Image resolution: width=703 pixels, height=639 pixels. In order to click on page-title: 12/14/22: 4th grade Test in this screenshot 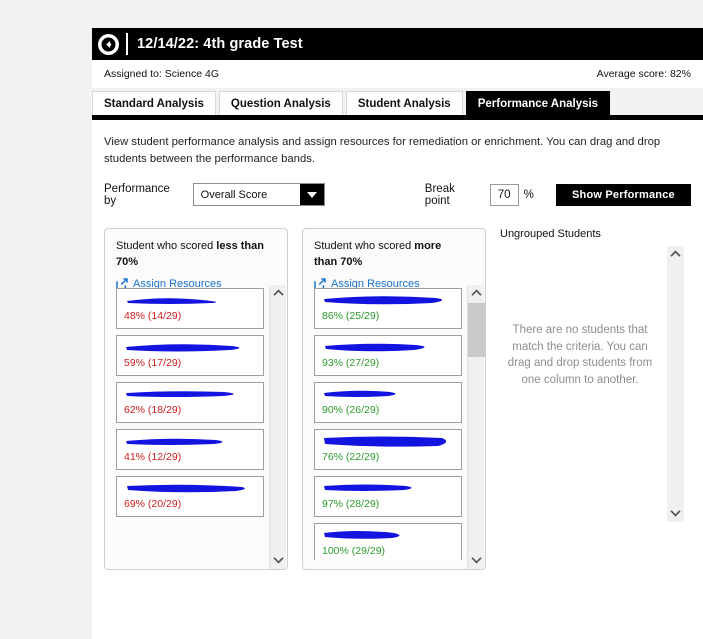, I will do `click(220, 44)`.